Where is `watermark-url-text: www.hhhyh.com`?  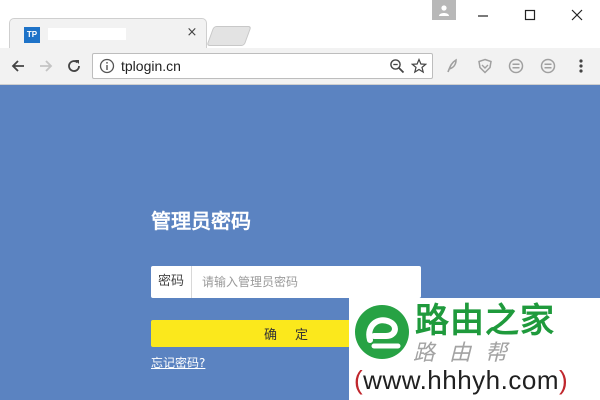 watermark-url-text: www.hhhyh.com is located at coordinates (461, 380).